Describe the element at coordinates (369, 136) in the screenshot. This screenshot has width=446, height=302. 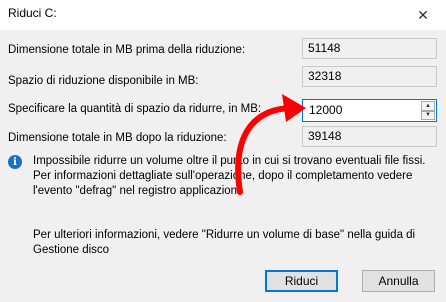
I see `total-after-field: 39148` at that location.